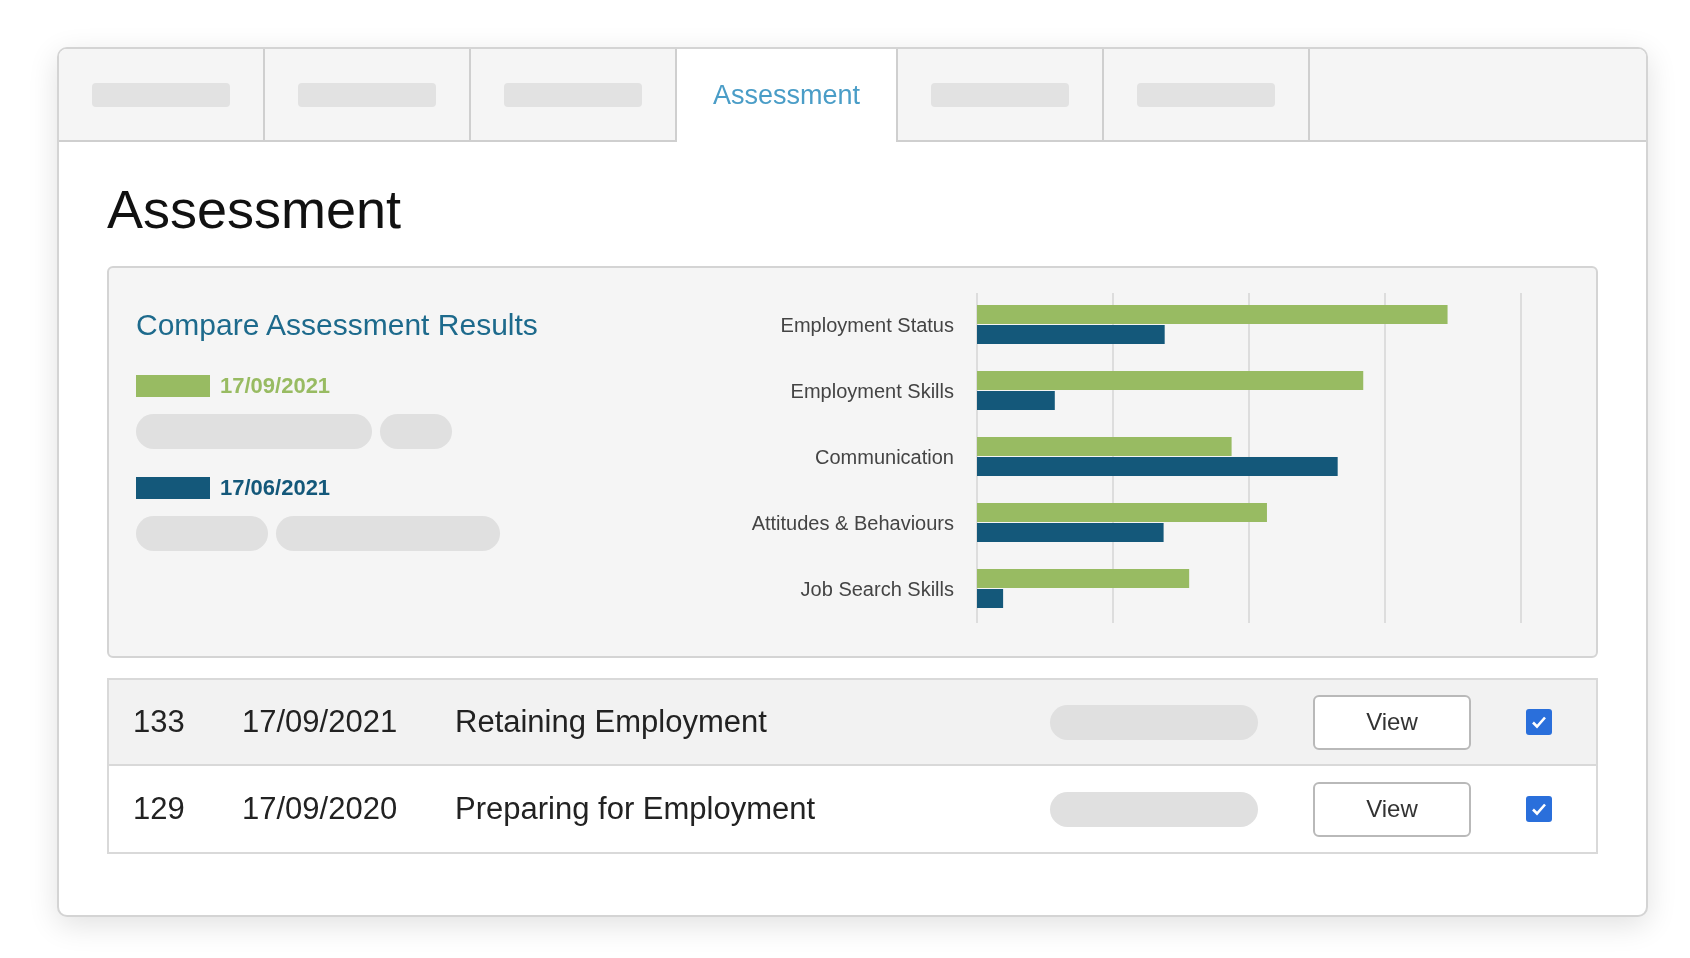 This screenshot has height=958, width=1690. Describe the element at coordinates (611, 721) in the screenshot. I see `table-cell-text: Retaining Employment` at that location.